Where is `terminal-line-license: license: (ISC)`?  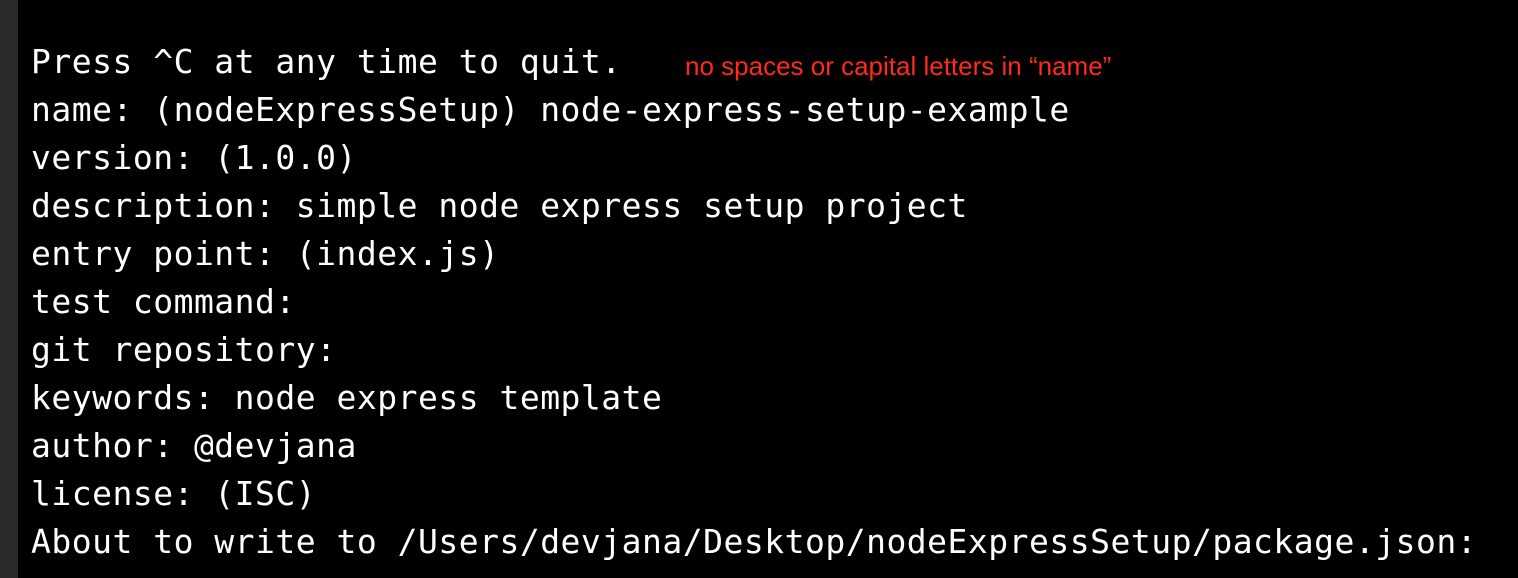 terminal-line-license: license: (ISC) is located at coordinates (174, 493).